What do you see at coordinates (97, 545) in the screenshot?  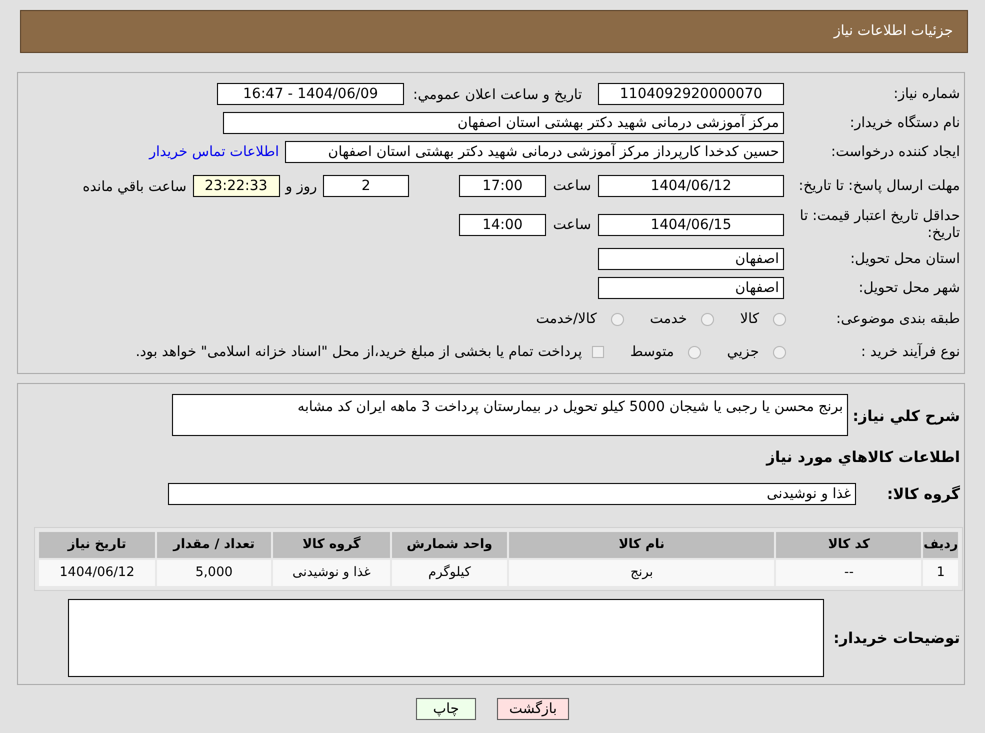 I see `column-header: تاریخ نیاز` at bounding box center [97, 545].